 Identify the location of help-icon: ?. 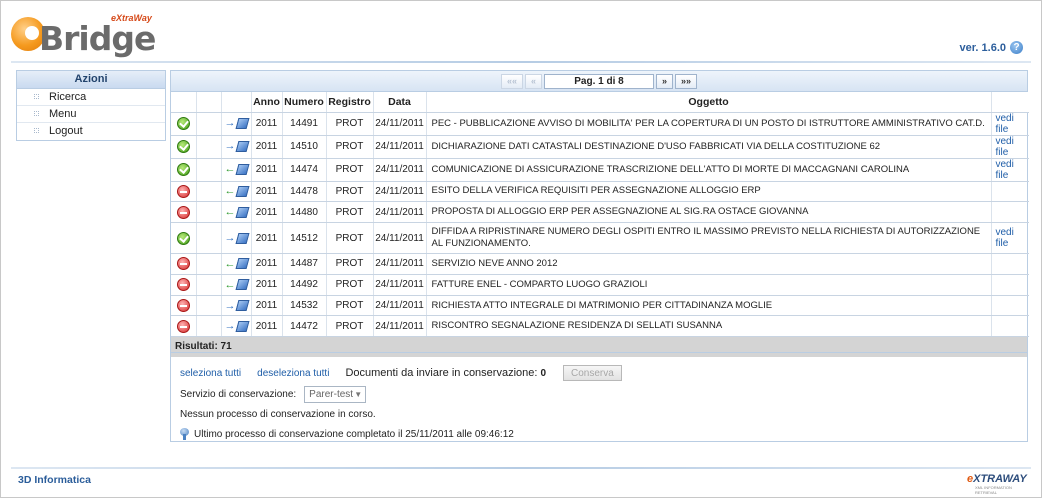
(1016, 47).